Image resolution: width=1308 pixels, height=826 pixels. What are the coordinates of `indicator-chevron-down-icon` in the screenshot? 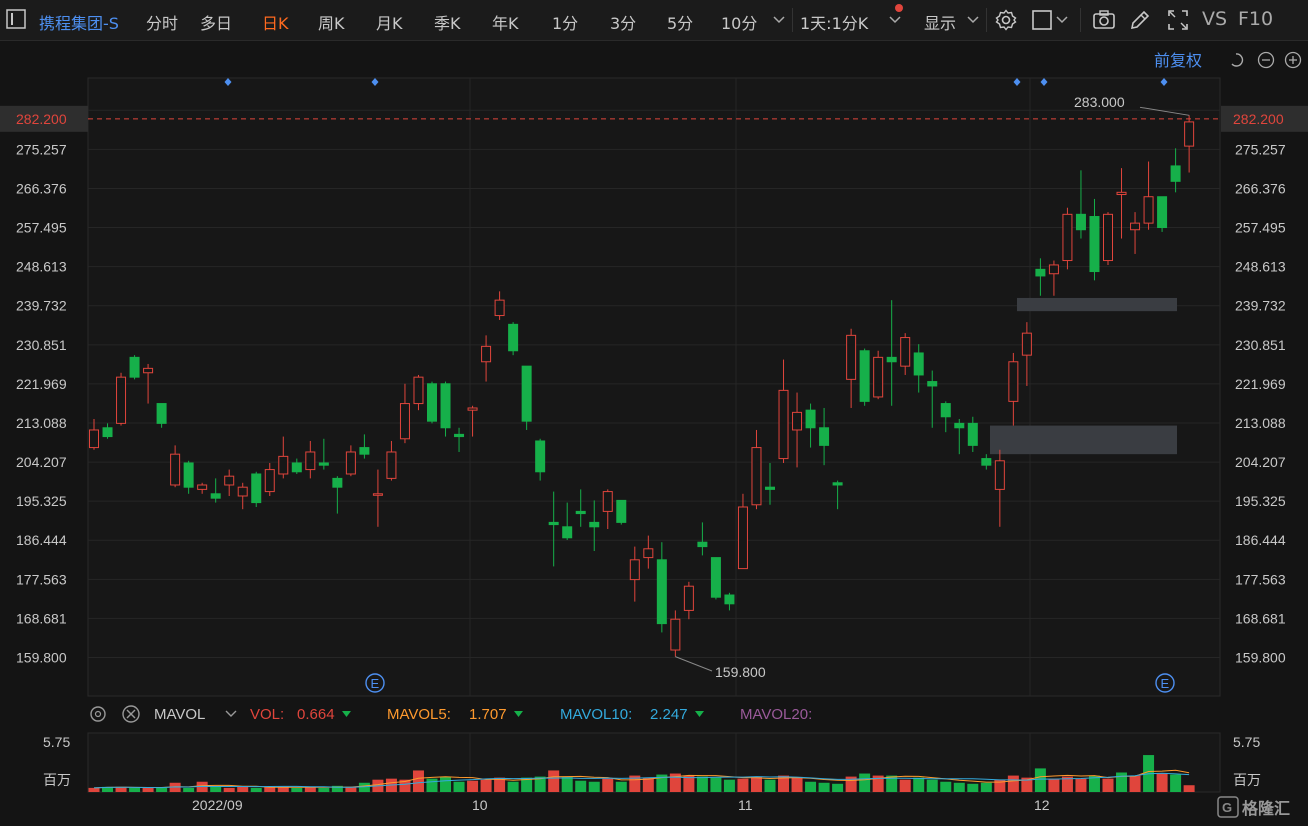 It's located at (231, 713).